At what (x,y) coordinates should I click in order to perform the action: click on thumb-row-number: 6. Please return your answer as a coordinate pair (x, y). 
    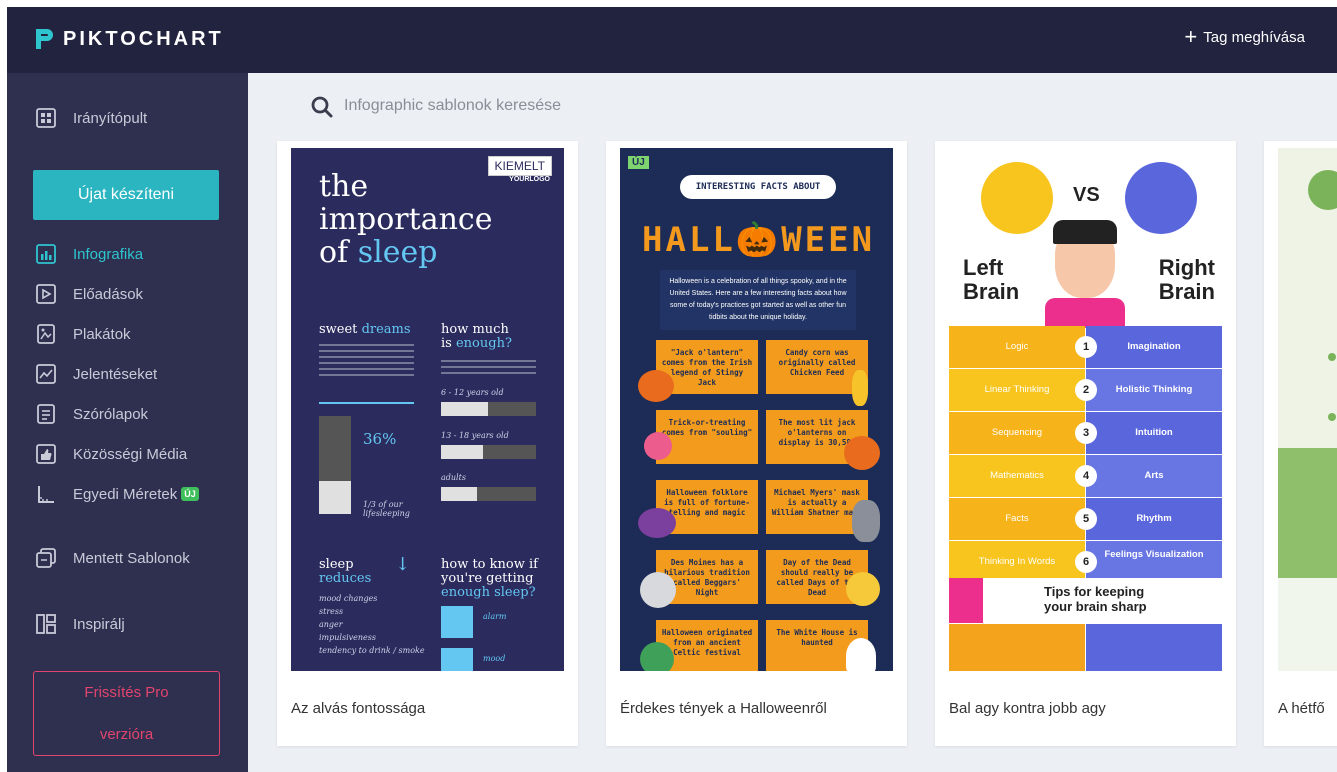
    Looking at the image, I should click on (1086, 562).